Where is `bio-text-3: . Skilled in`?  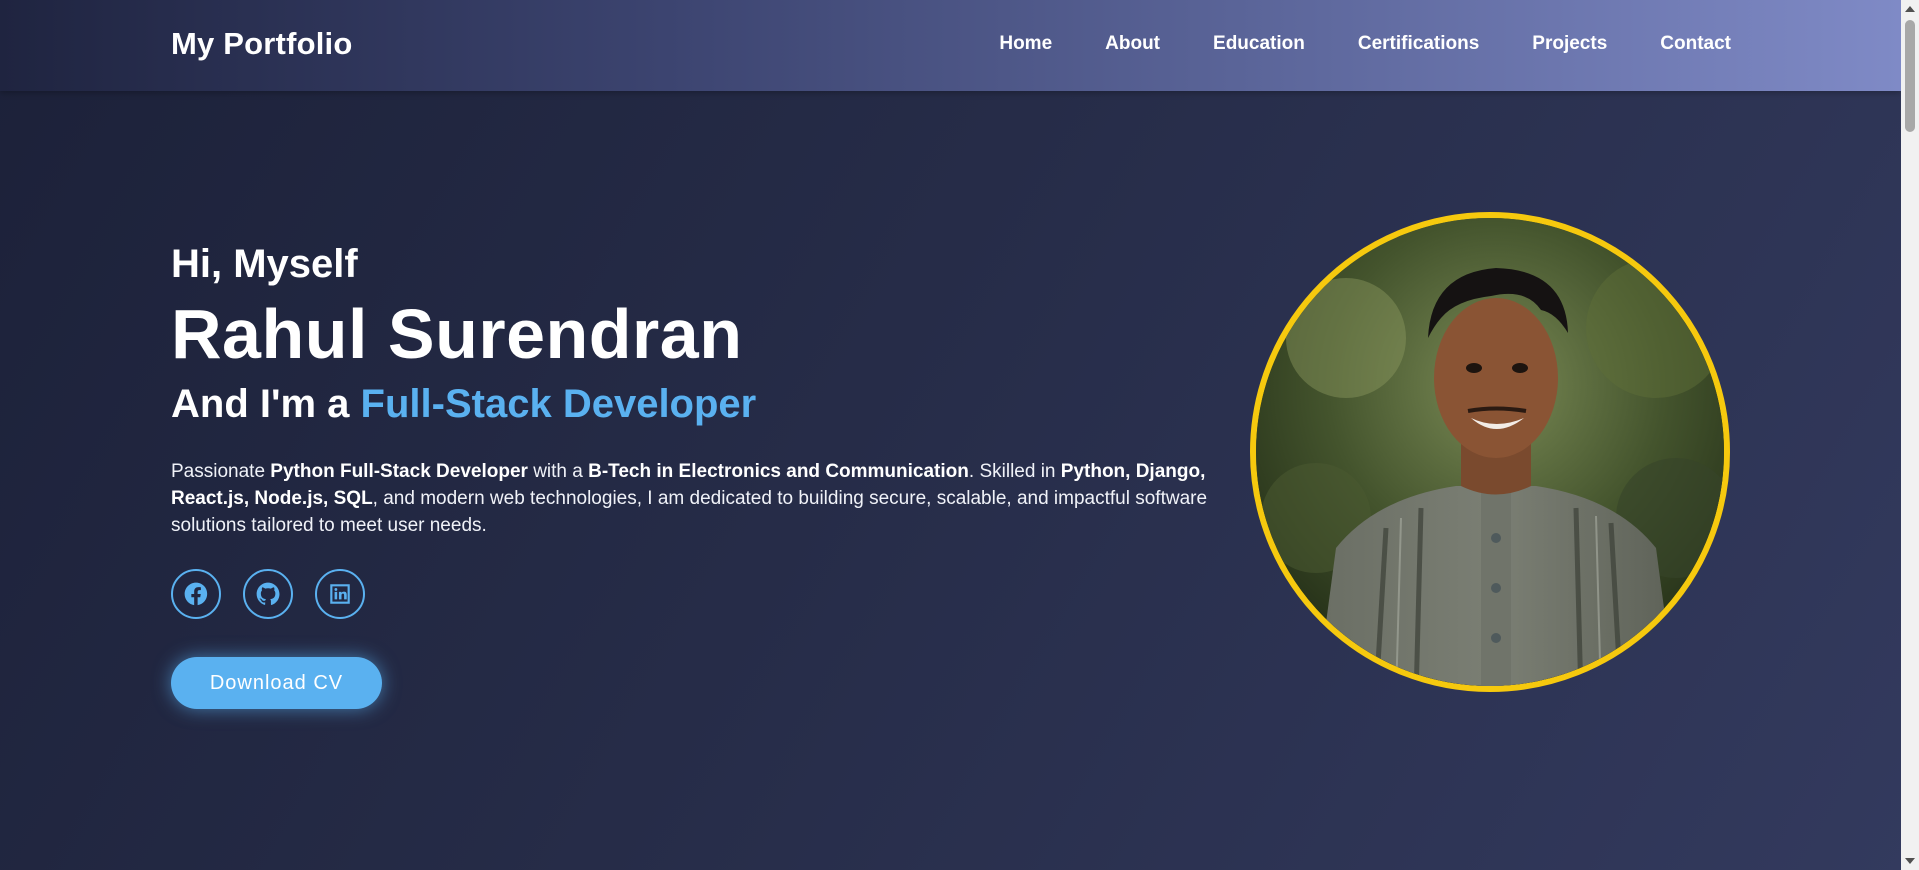 bio-text-3: . Skilled in is located at coordinates (1014, 471).